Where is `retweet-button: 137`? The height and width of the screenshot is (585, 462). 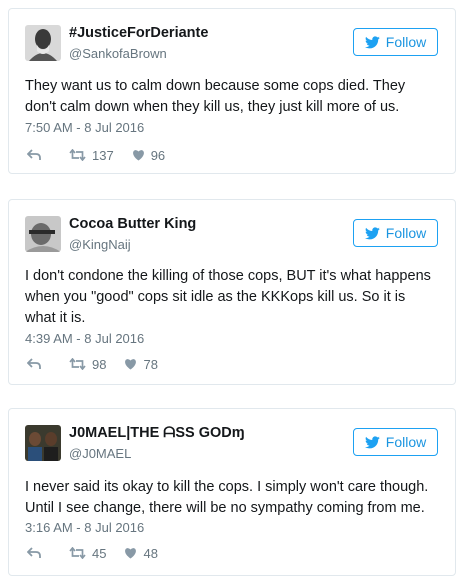
retweet-button: 137 is located at coordinates (91, 155).